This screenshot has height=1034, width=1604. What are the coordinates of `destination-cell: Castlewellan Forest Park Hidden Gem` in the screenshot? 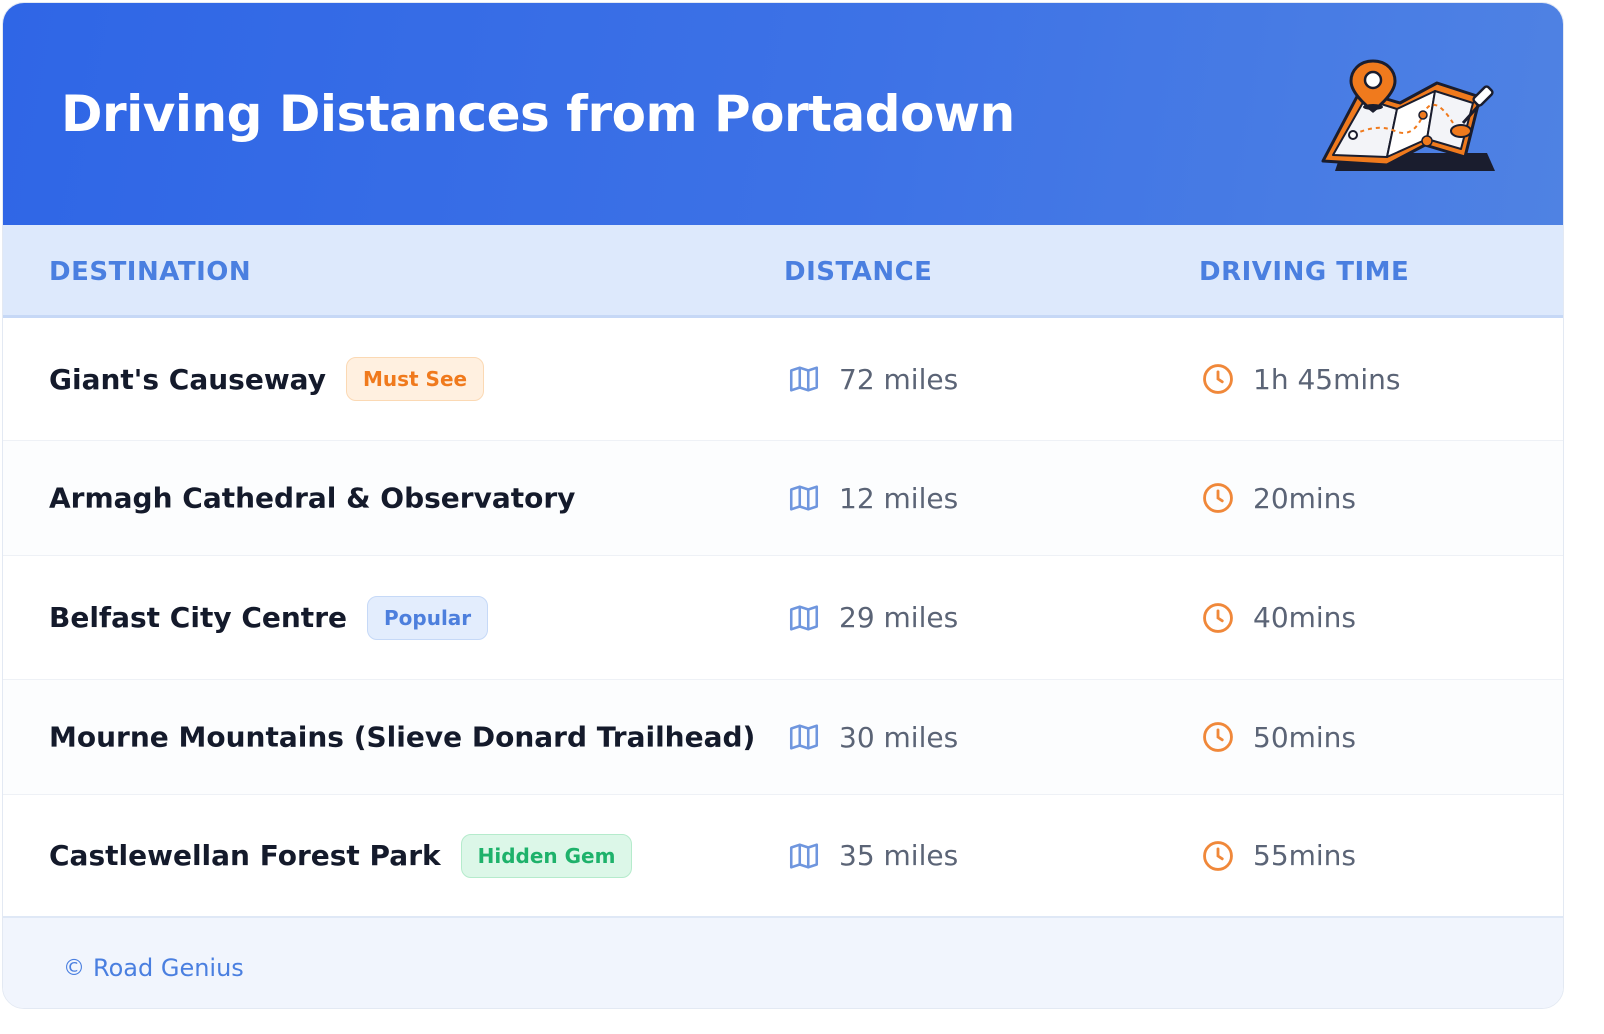 It's located at (341, 855).